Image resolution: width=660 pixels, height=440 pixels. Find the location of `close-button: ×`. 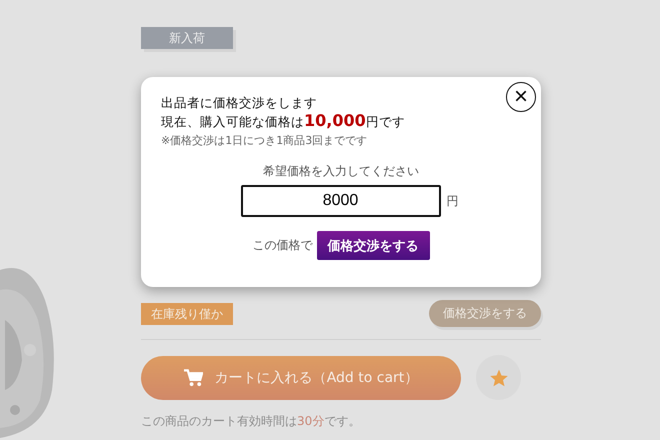

close-button: × is located at coordinates (521, 97).